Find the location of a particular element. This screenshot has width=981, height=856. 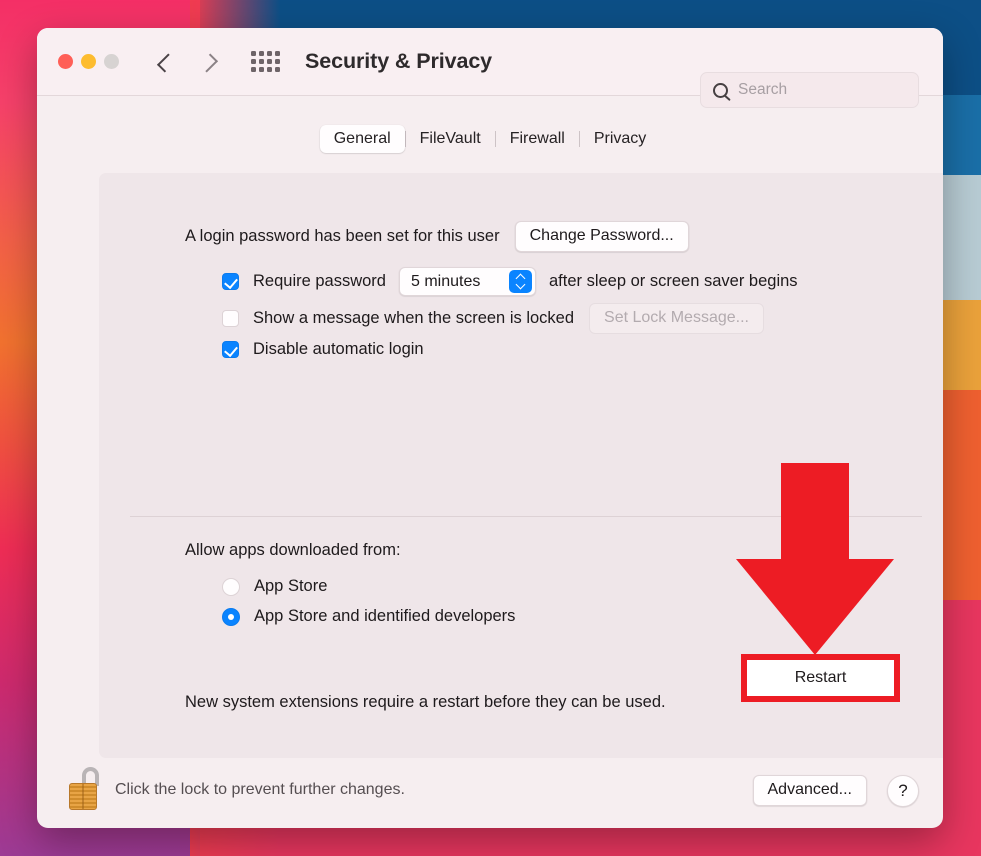

traffic-lights is located at coordinates (88, 61).